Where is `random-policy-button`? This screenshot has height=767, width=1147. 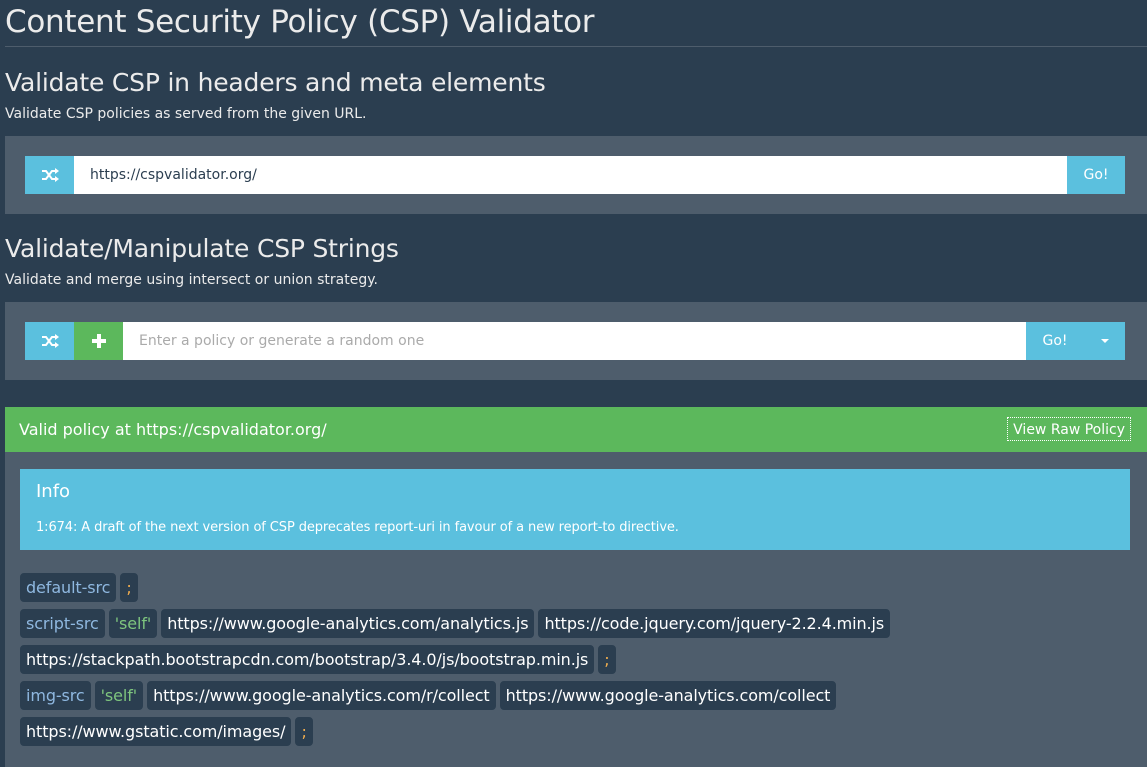 random-policy-button is located at coordinates (49, 341).